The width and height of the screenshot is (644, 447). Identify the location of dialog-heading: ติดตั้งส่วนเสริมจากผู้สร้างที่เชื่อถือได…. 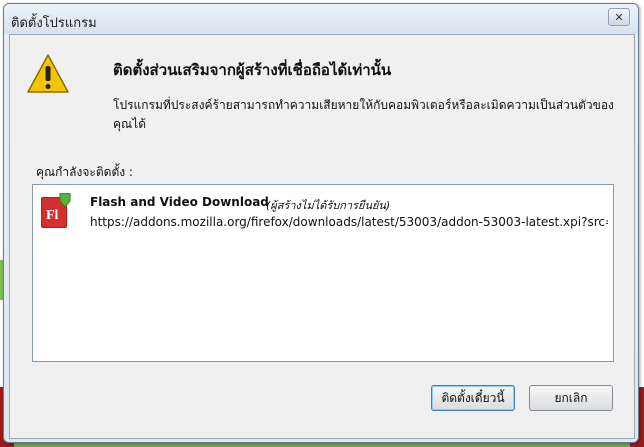
(252, 70).